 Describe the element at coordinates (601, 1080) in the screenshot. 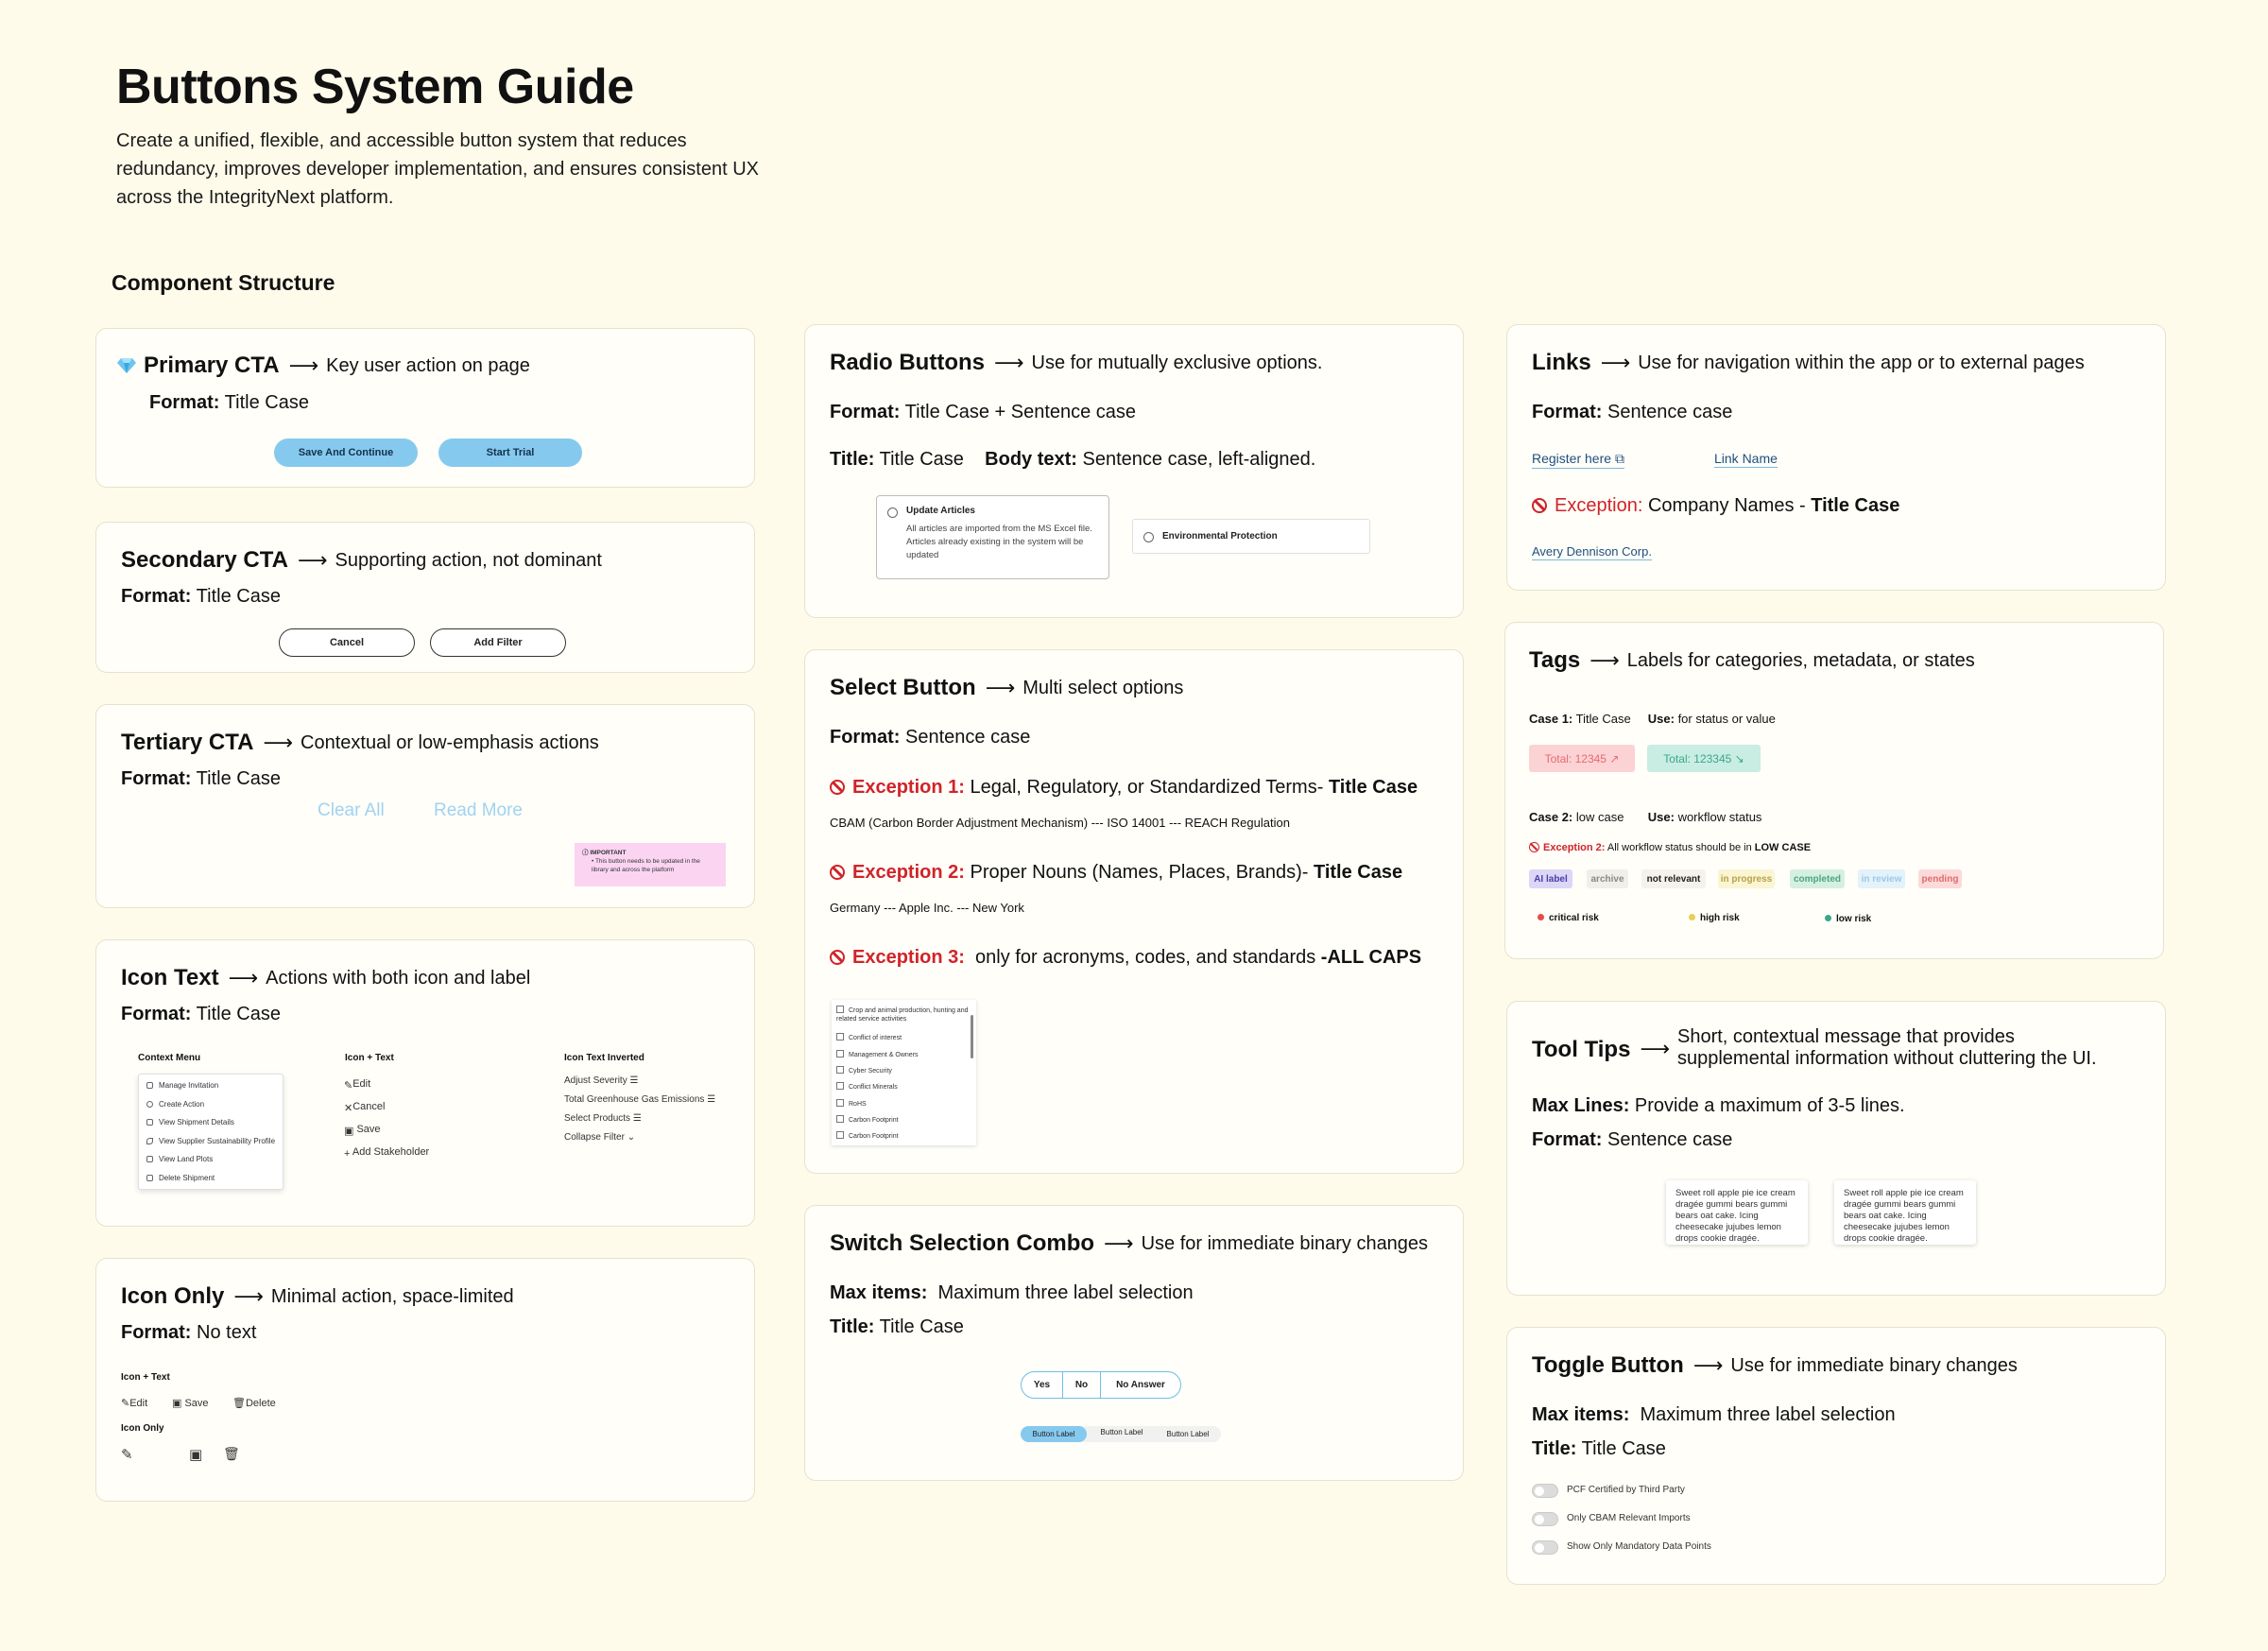

I see `adjust-severity-action: Adjust Severity ☰` at that location.